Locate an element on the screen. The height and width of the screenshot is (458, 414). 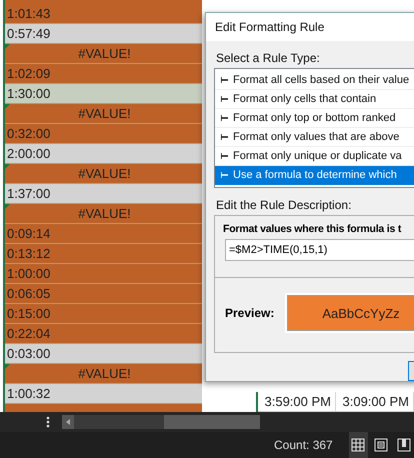
scroll-left-icon is located at coordinates (68, 422).